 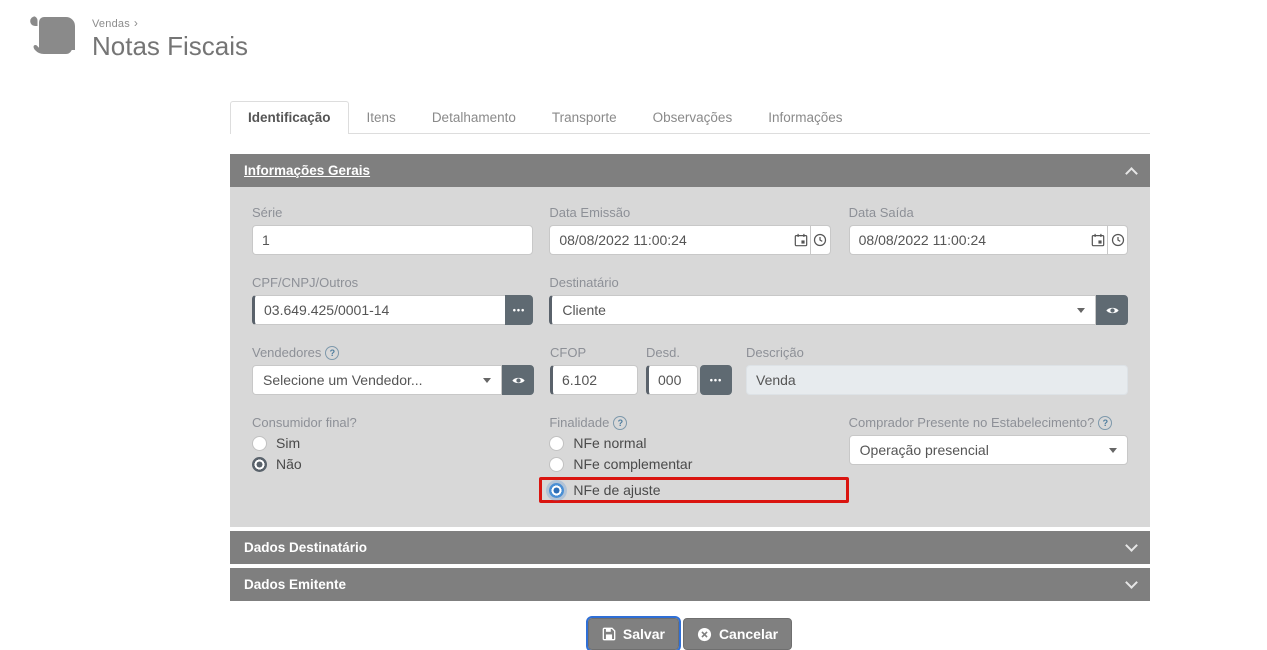 What do you see at coordinates (775, 352) in the screenshot?
I see `descricao-label: Descrição` at bounding box center [775, 352].